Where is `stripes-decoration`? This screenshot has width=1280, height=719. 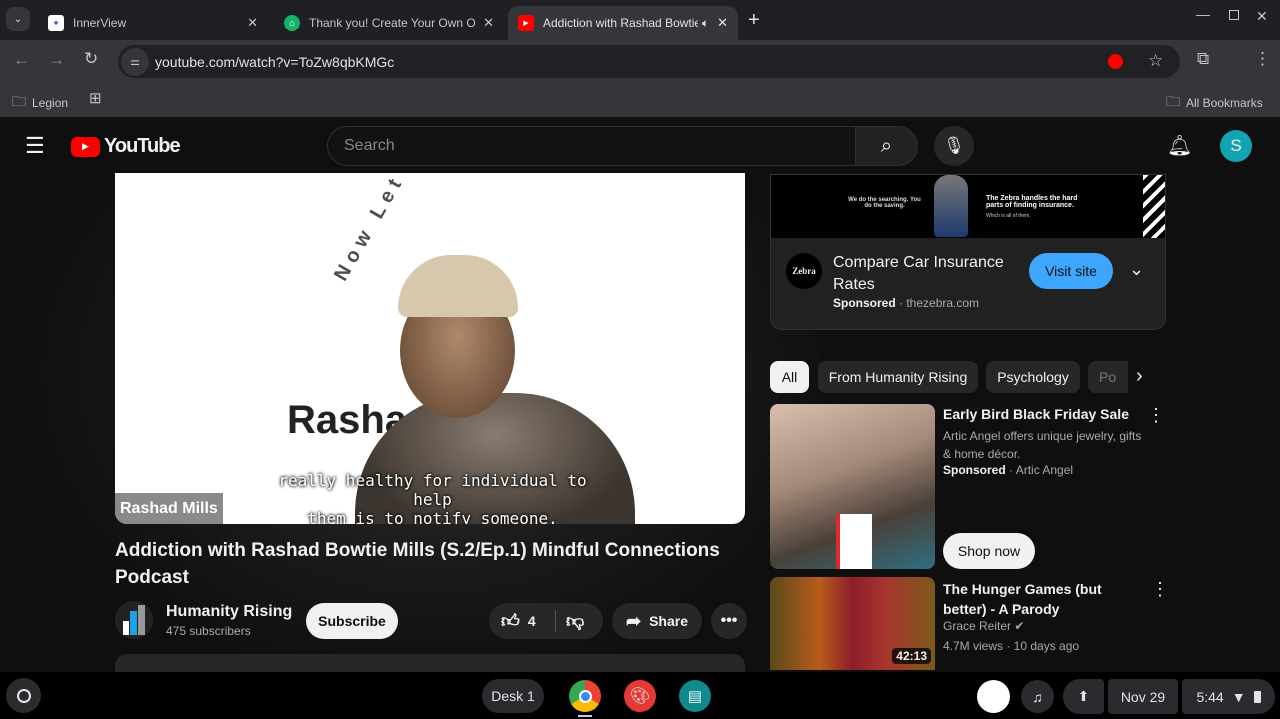
stripes-decoration is located at coordinates (1154, 206).